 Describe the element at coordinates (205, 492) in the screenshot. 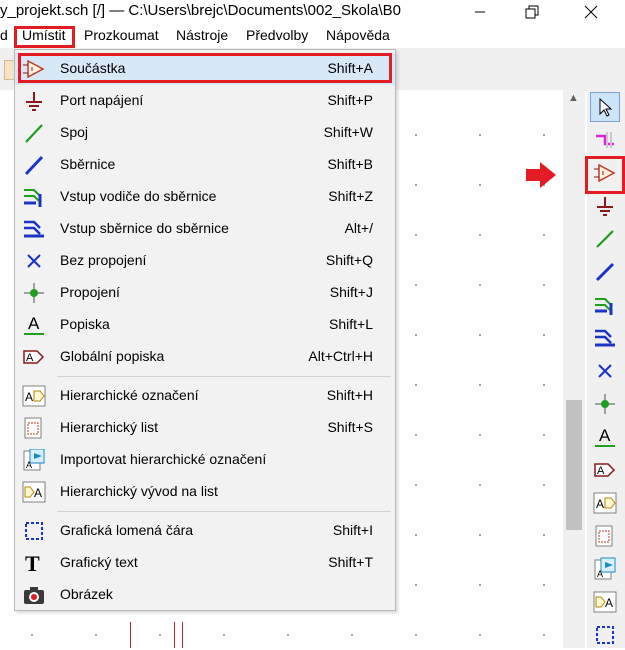

I see `menu-item-hier-pin: A Hierarchický vývod na list` at that location.